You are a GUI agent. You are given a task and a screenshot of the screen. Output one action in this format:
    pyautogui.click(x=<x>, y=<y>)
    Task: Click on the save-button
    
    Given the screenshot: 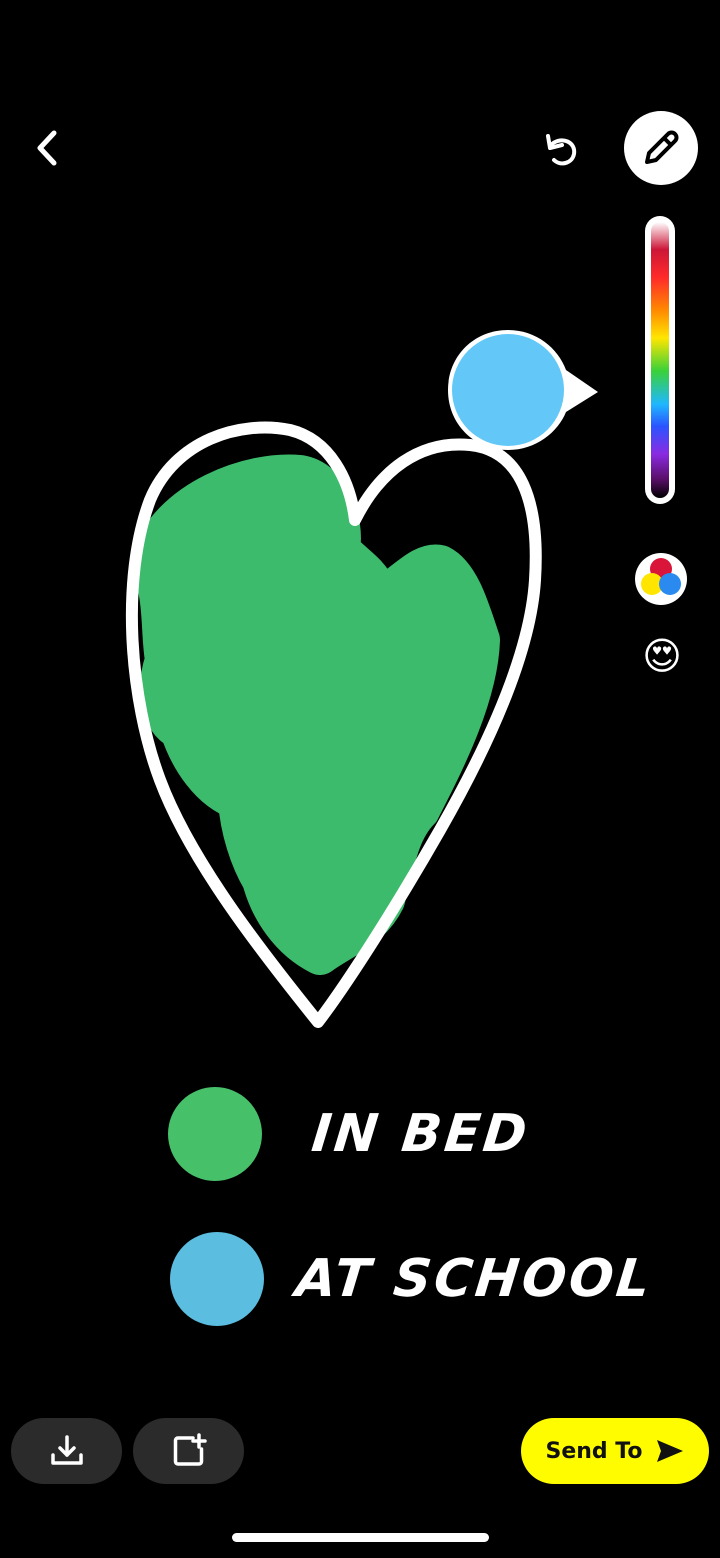 What is the action you would take?
    pyautogui.click(x=66, y=1451)
    